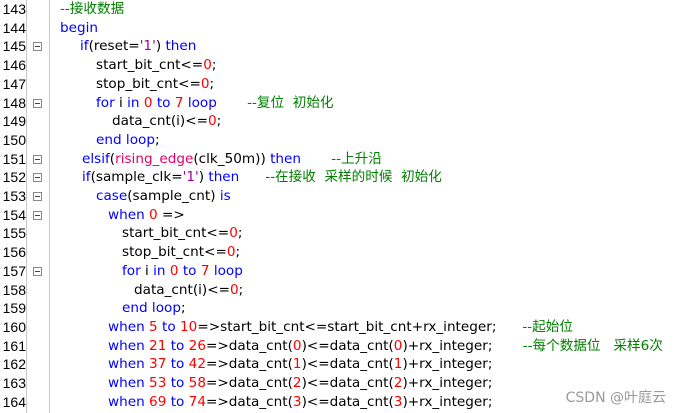  I want to click on code-token: --在接收 采样的时候 初始化, so click(353, 177).